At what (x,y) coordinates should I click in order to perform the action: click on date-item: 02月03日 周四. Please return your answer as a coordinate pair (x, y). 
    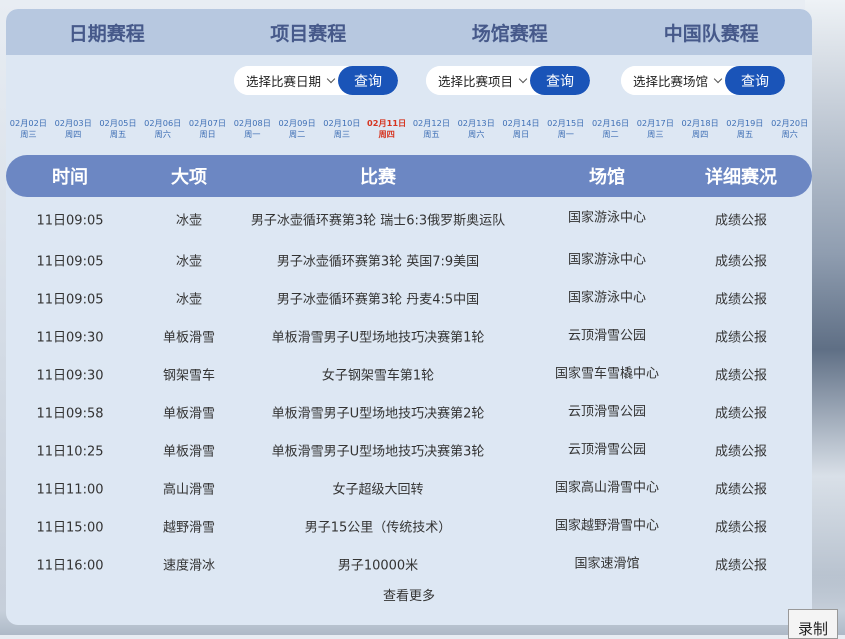
    Looking at the image, I should click on (73, 131).